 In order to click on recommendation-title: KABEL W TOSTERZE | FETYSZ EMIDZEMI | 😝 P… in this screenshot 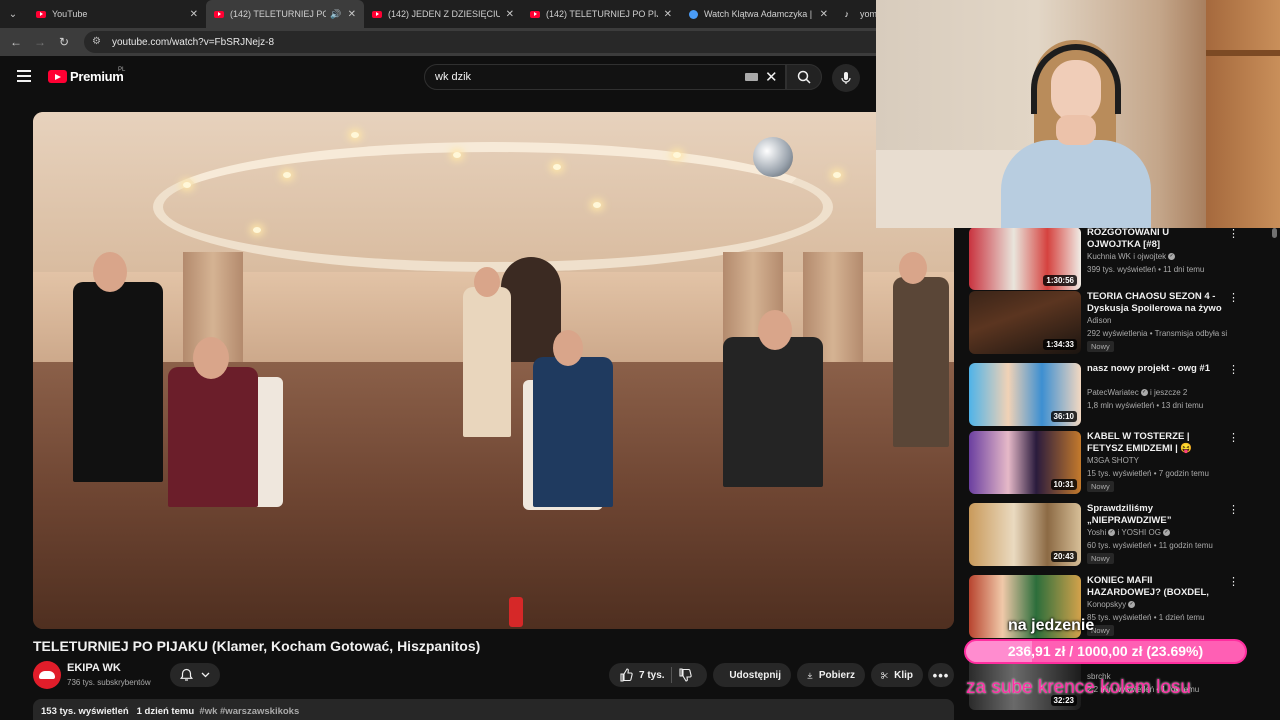, I will do `click(1156, 443)`.